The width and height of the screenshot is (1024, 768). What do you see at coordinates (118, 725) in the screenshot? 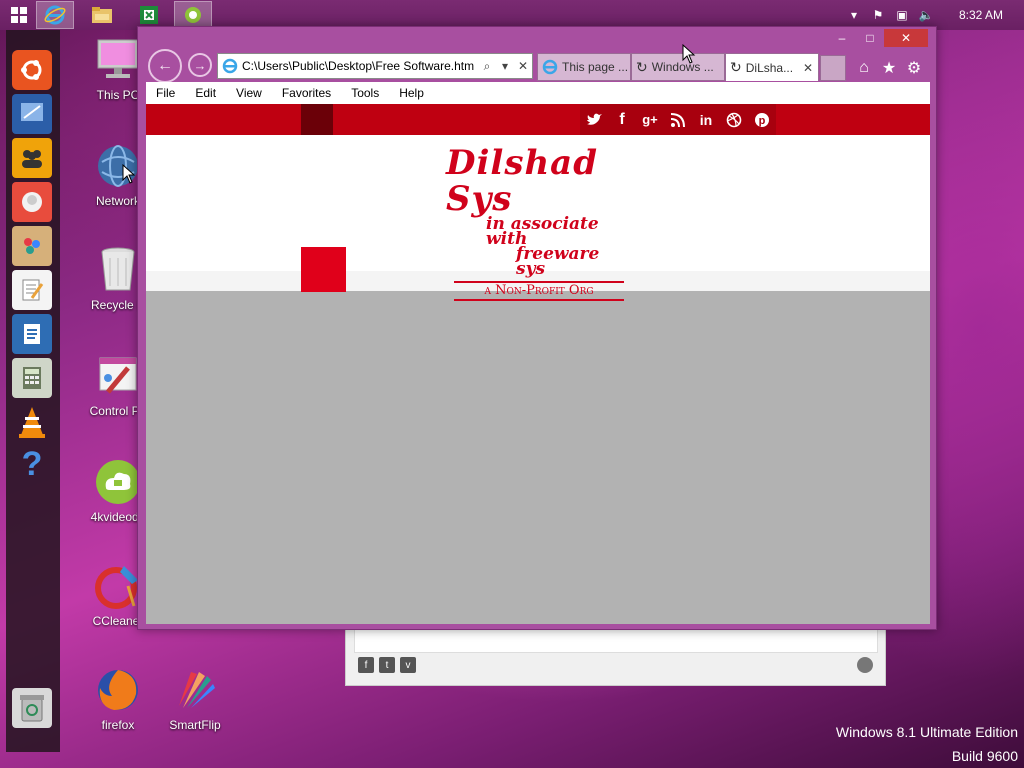
I see `desktop-icon-label: firefox` at bounding box center [118, 725].